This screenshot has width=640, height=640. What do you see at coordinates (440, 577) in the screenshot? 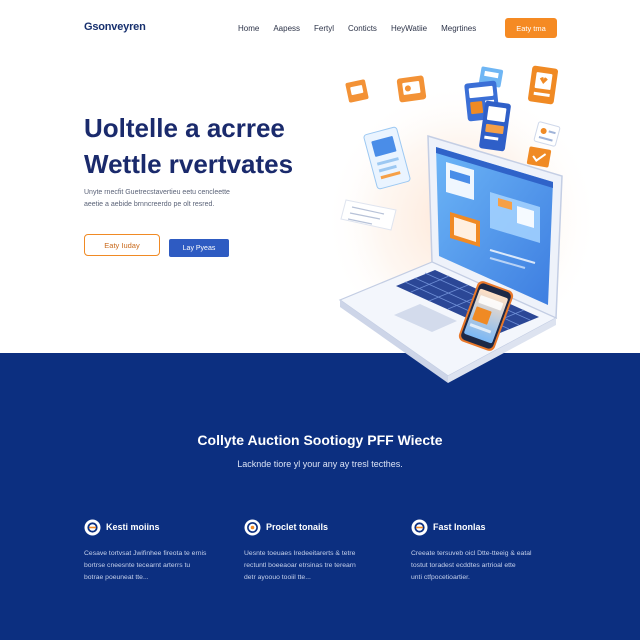
I see `feature-description-line: unti ctfpocetioartier.` at bounding box center [440, 577].